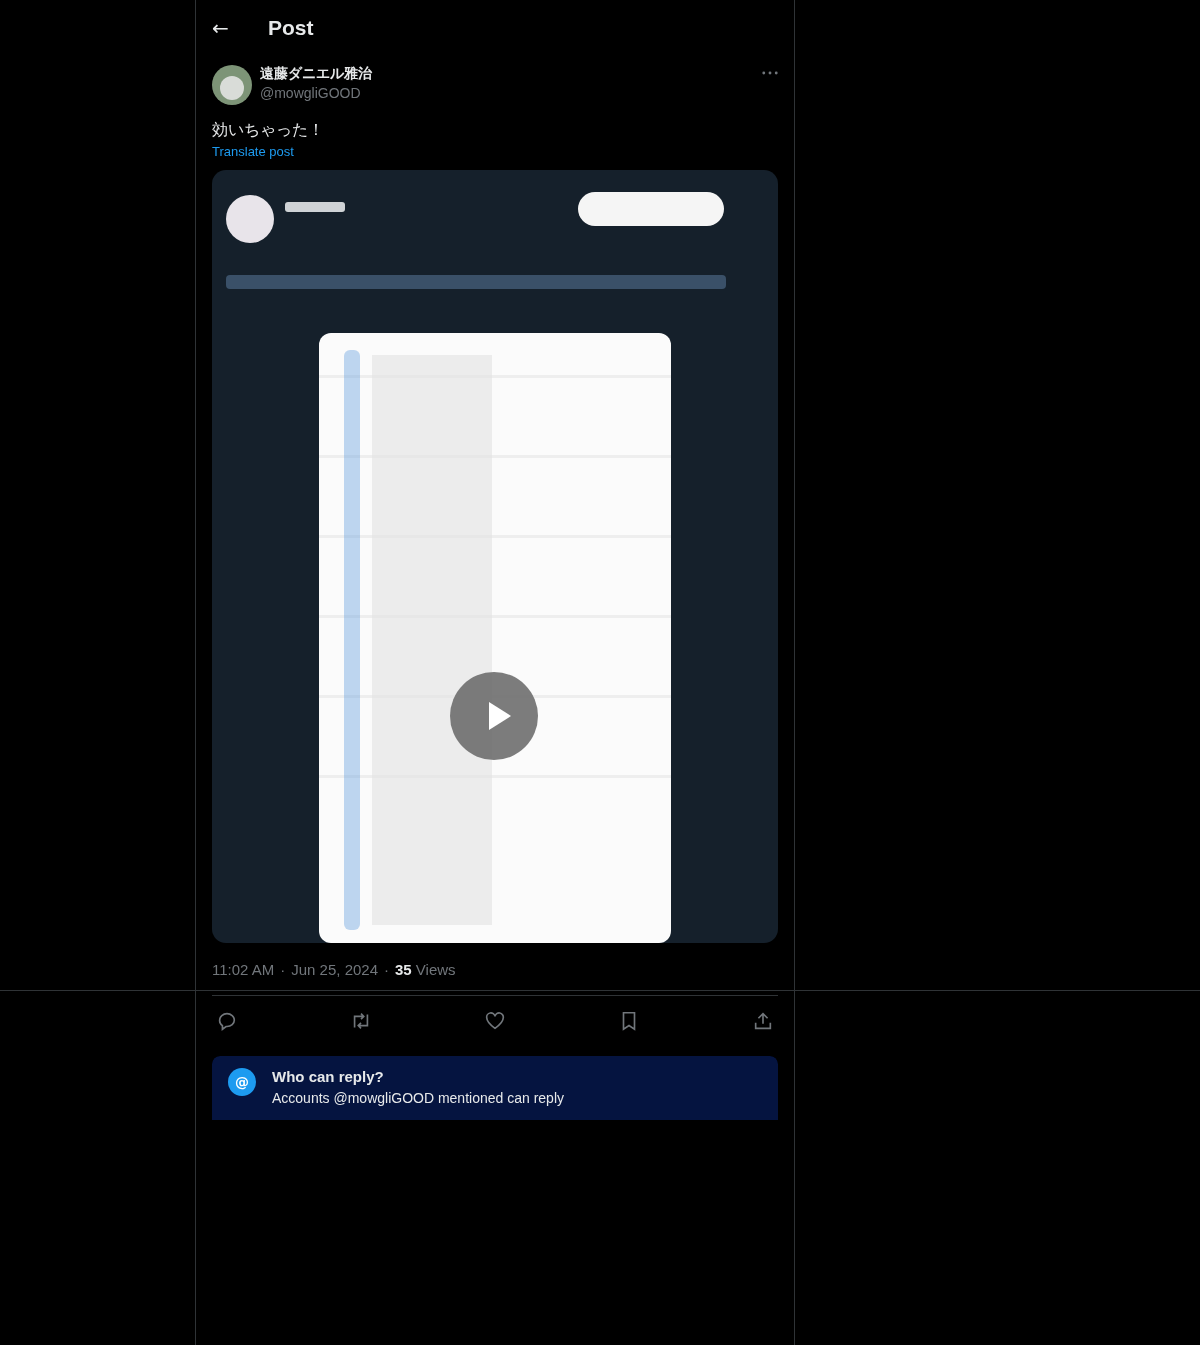 The image size is (1200, 1345). I want to click on post-time: 11:02 AM, so click(243, 970).